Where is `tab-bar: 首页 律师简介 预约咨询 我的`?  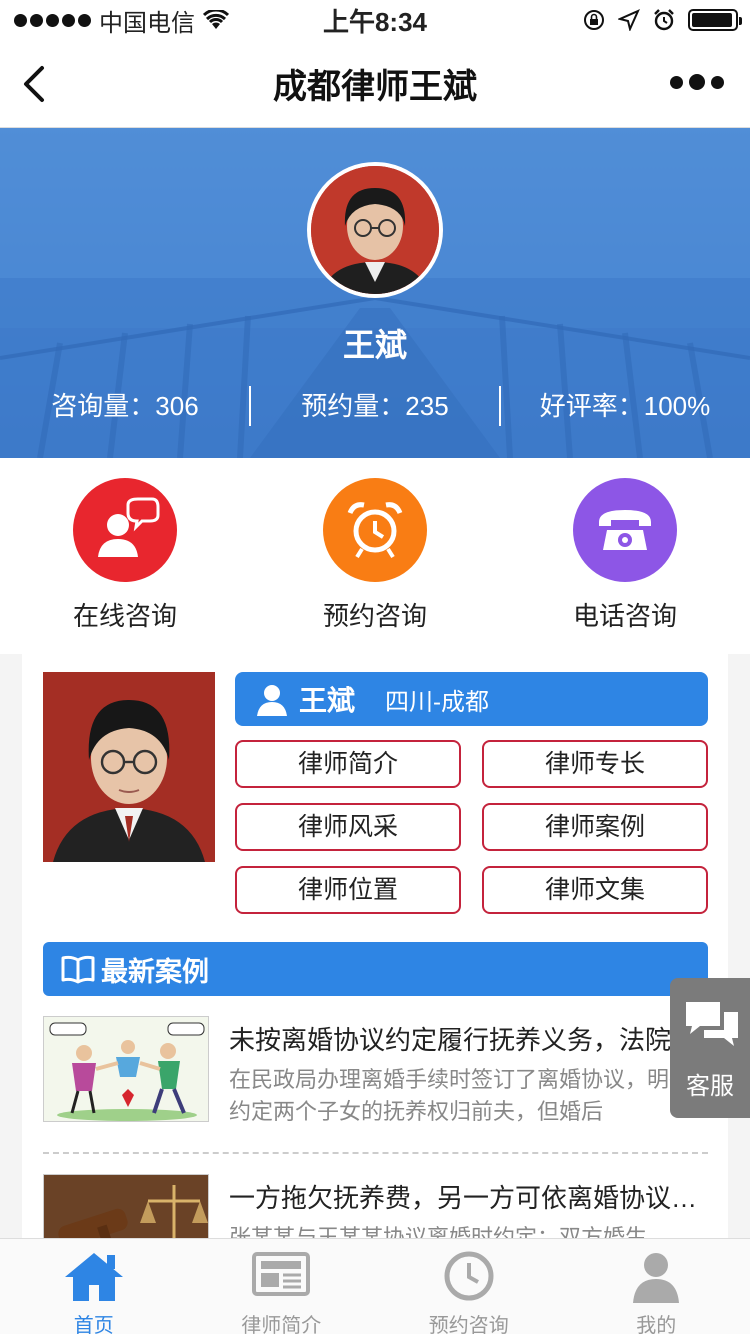
tab-bar: 首页 律师简介 预约咨询 我的 is located at coordinates (375, 1286).